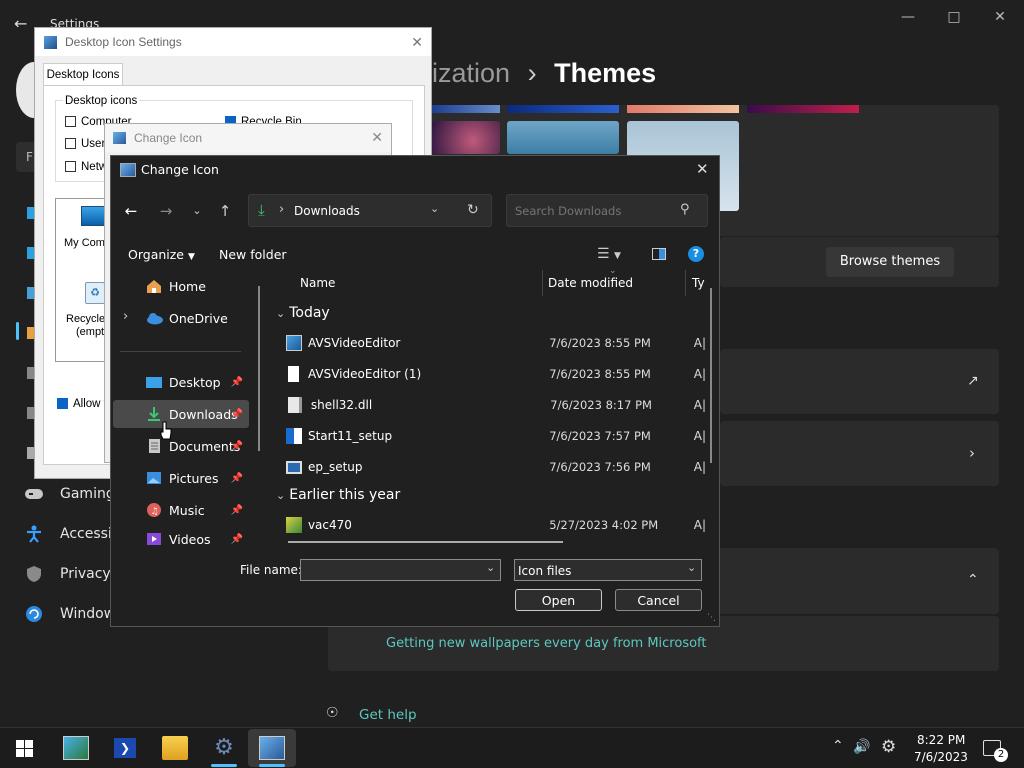  I want to click on vertical-scrollbar, so click(711, 375).